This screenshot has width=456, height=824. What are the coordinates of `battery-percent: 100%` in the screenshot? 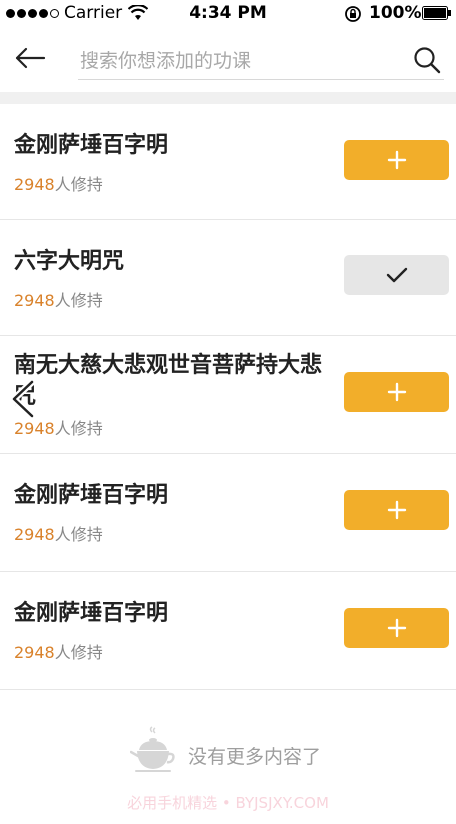 It's located at (395, 13).